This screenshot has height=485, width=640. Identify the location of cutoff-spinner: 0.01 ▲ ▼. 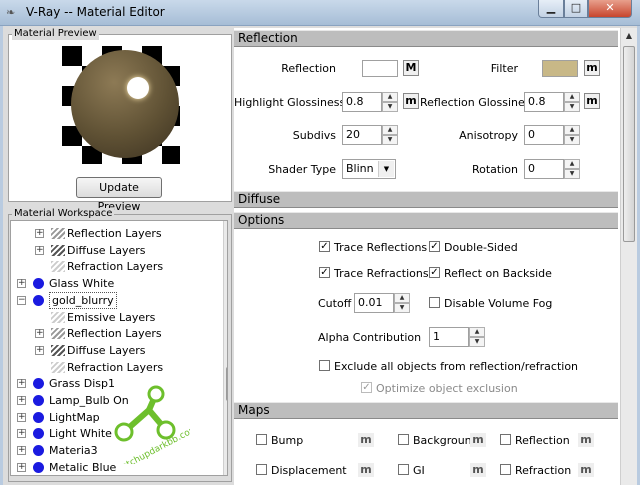
(382, 303).